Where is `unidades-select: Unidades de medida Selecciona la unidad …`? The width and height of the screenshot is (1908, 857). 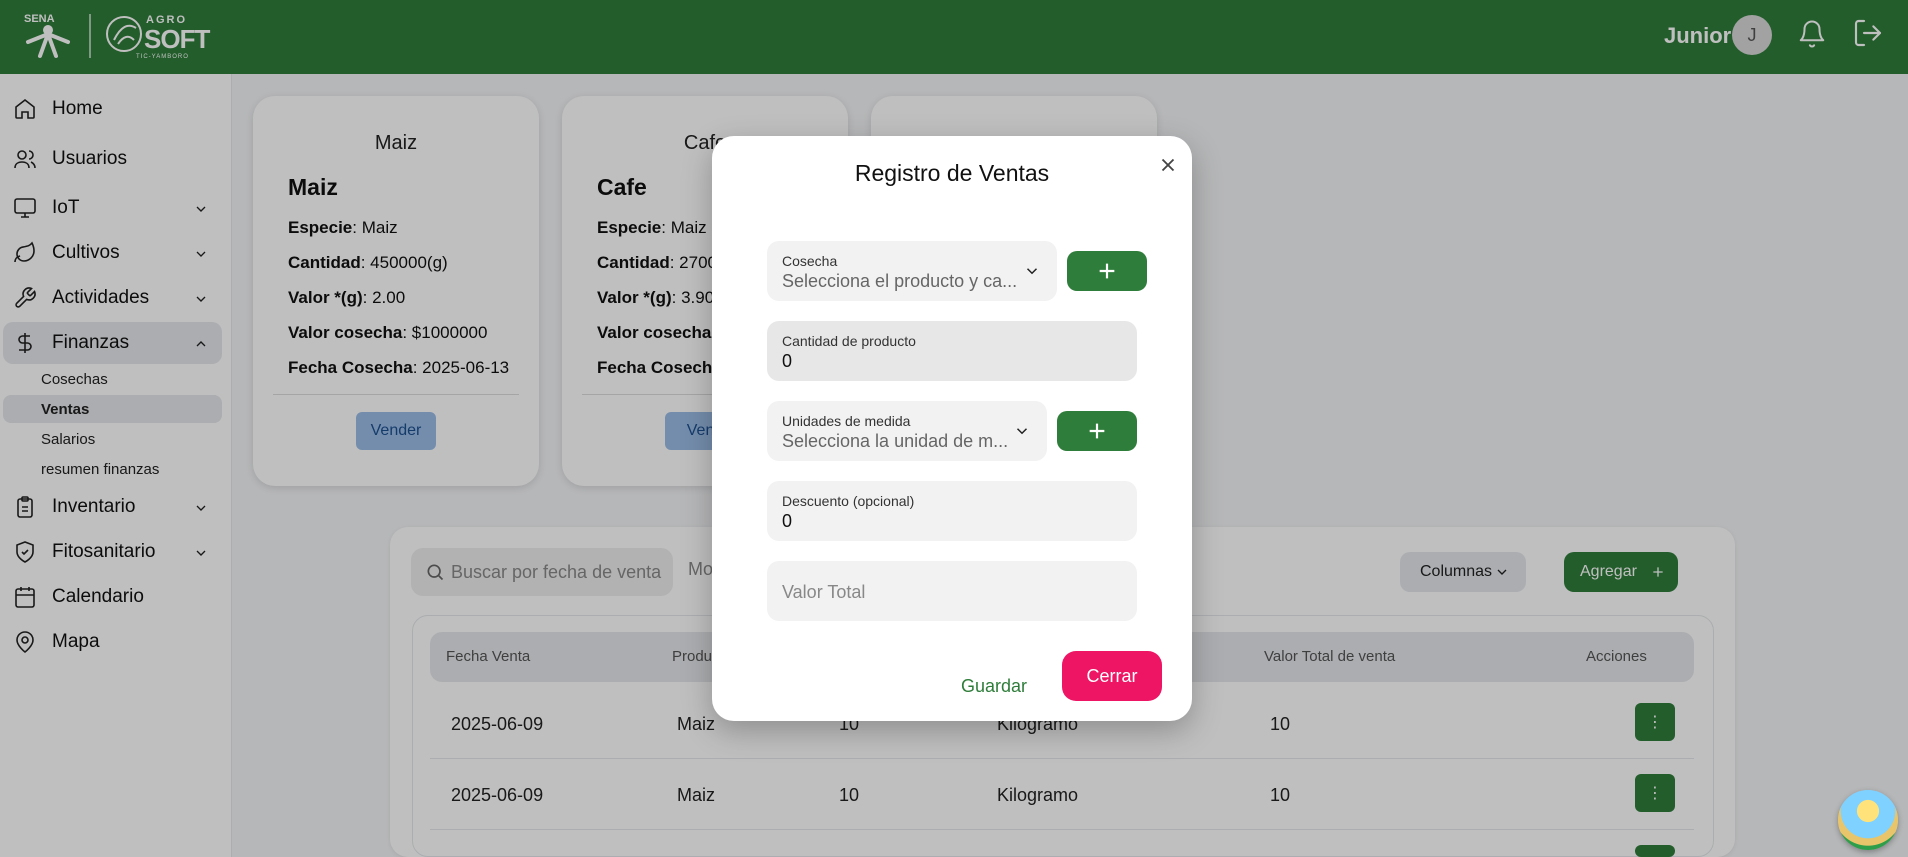
unidades-select: Unidades de medida Selecciona la unidad … is located at coordinates (907, 431).